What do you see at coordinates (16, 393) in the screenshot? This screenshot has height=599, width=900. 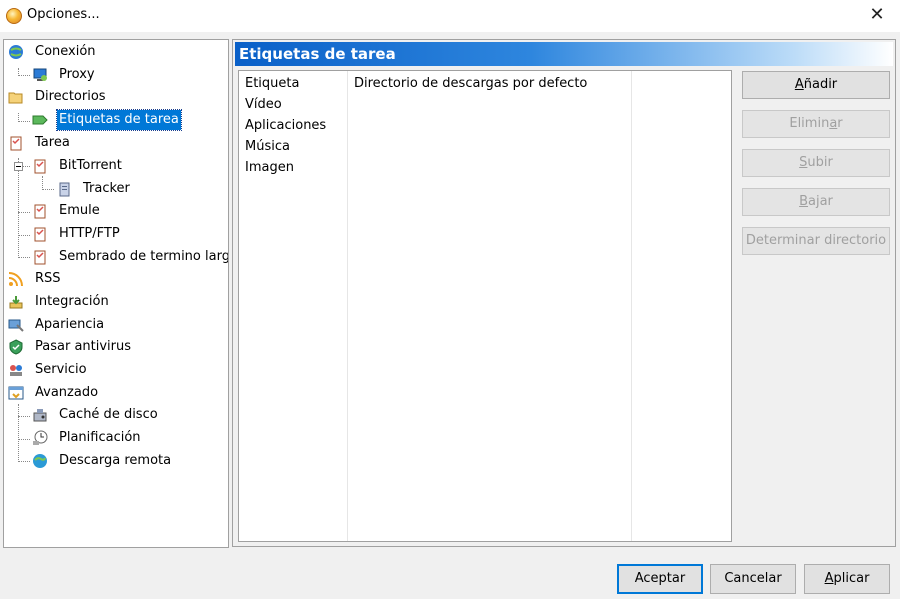 I see `advanced-icon` at bounding box center [16, 393].